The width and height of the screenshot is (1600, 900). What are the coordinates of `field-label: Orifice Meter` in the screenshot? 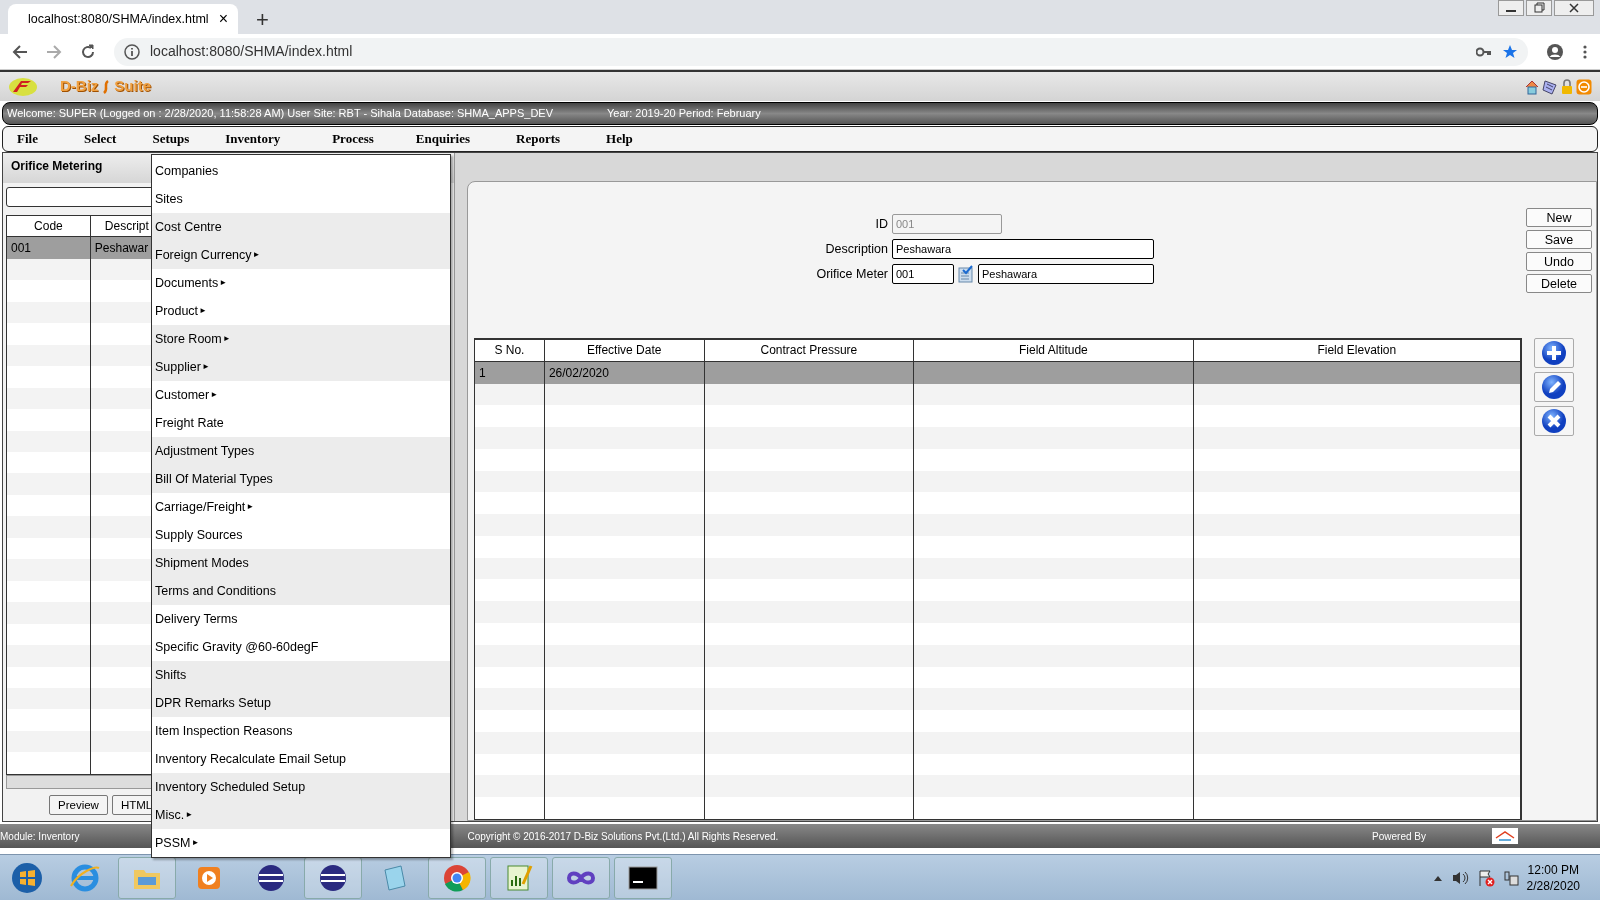 It's located at (851, 274).